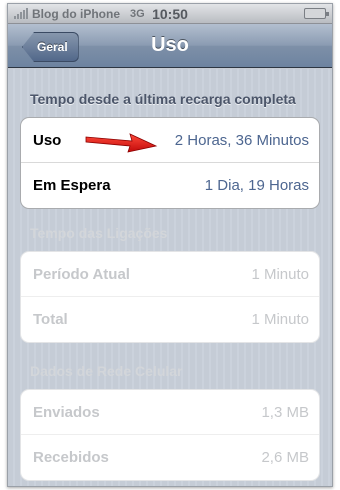  Describe the element at coordinates (285, 412) in the screenshot. I see `row-value: 1,3 MB` at that location.